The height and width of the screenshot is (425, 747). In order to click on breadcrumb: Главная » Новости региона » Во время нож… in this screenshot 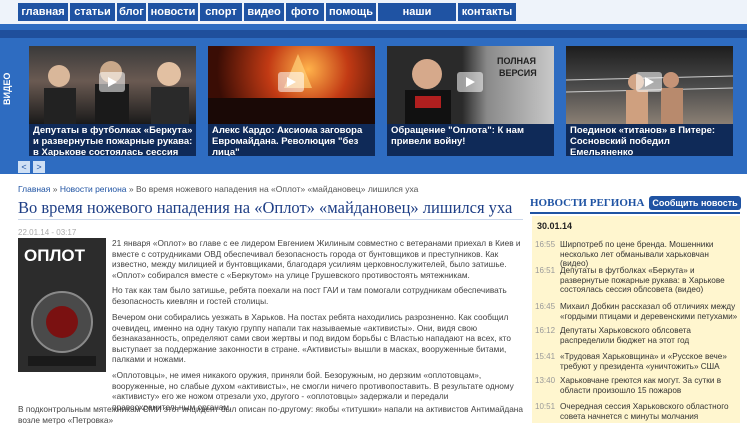, I will do `click(218, 189)`.